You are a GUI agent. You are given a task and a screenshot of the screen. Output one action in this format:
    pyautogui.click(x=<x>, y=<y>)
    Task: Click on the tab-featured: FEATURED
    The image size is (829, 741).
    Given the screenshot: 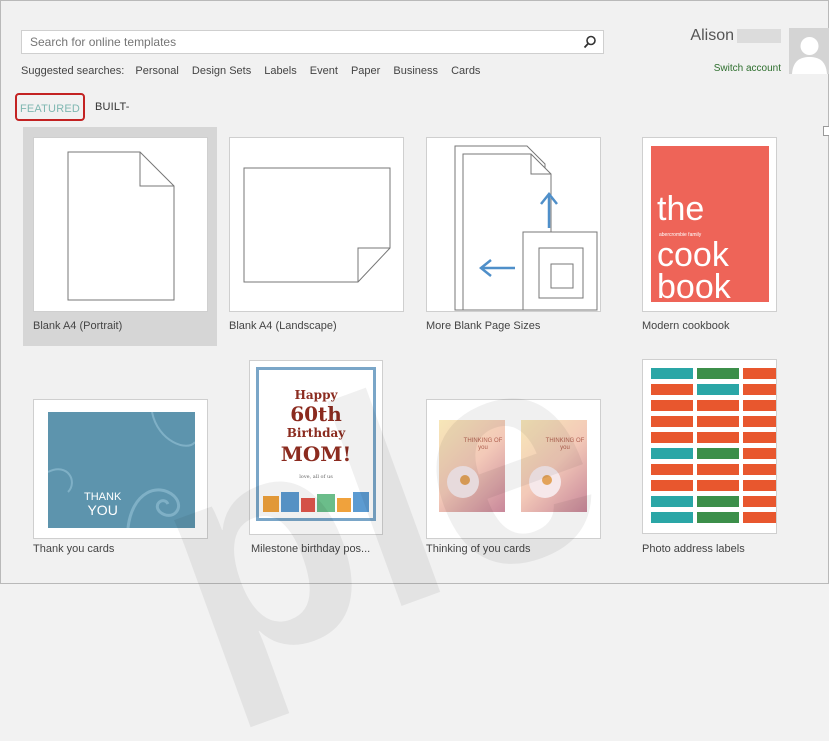 What is the action you would take?
    pyautogui.click(x=50, y=107)
    